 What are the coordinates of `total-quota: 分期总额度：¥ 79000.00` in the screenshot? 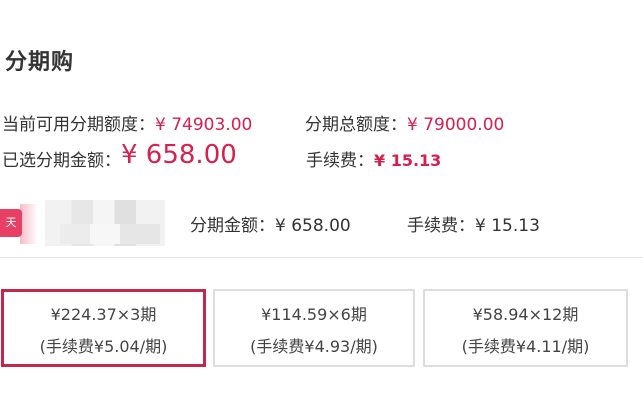 It's located at (404, 122).